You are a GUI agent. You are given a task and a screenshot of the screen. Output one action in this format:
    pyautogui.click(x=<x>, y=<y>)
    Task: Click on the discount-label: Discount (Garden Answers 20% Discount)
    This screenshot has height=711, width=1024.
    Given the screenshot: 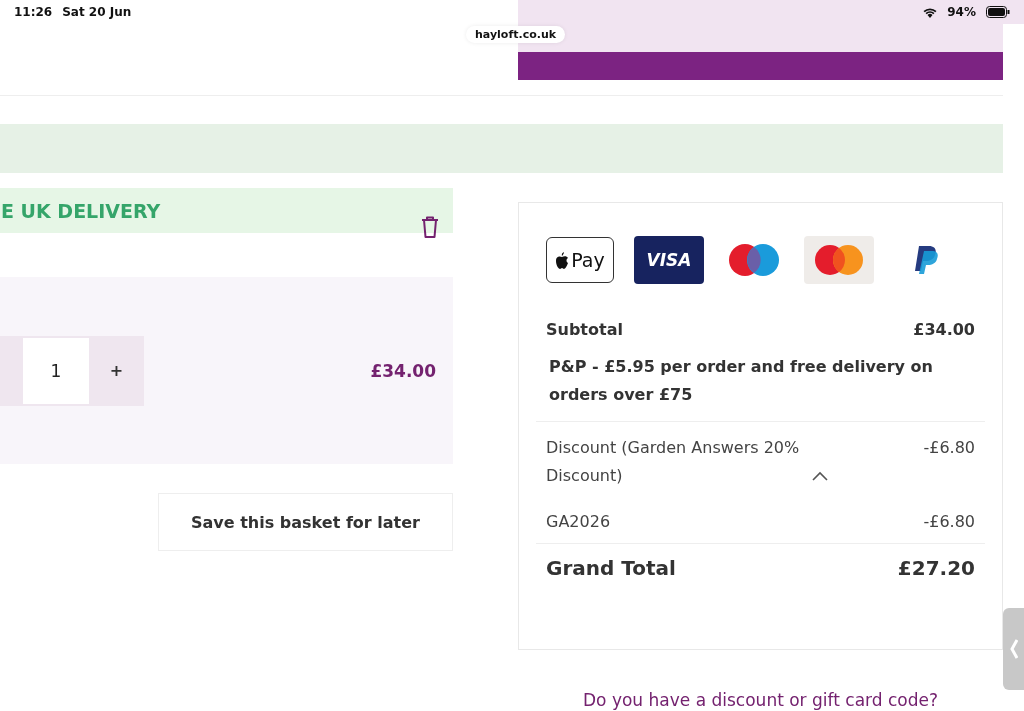 What is the action you would take?
    pyautogui.click(x=673, y=462)
    